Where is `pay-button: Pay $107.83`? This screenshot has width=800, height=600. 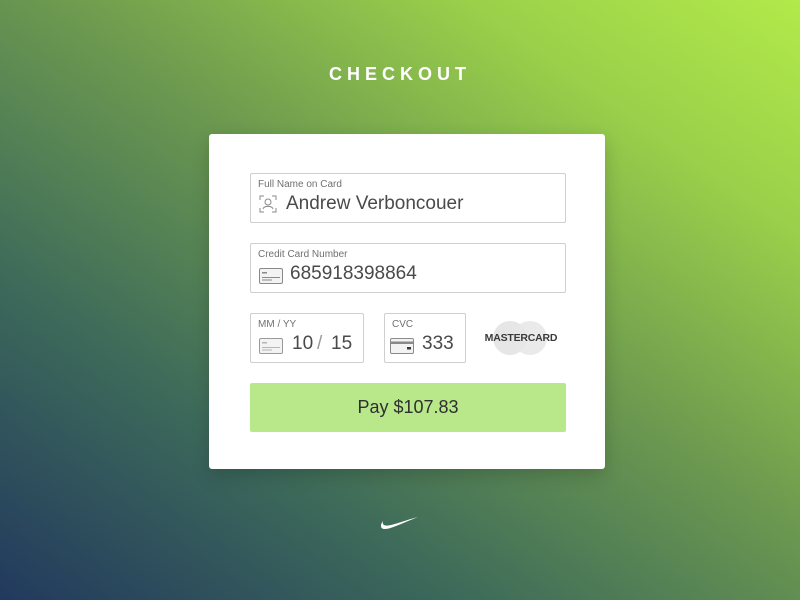 pay-button: Pay $107.83 is located at coordinates (408, 407).